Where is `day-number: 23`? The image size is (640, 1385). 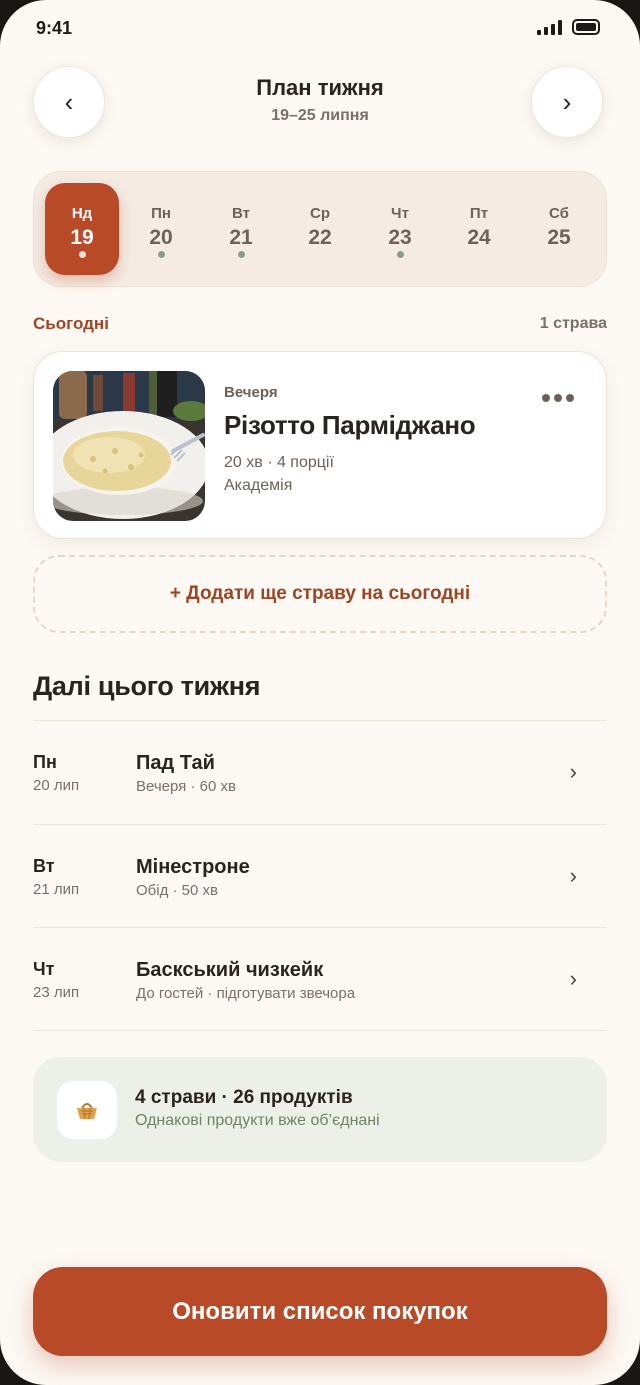
day-number: 23 is located at coordinates (400, 237).